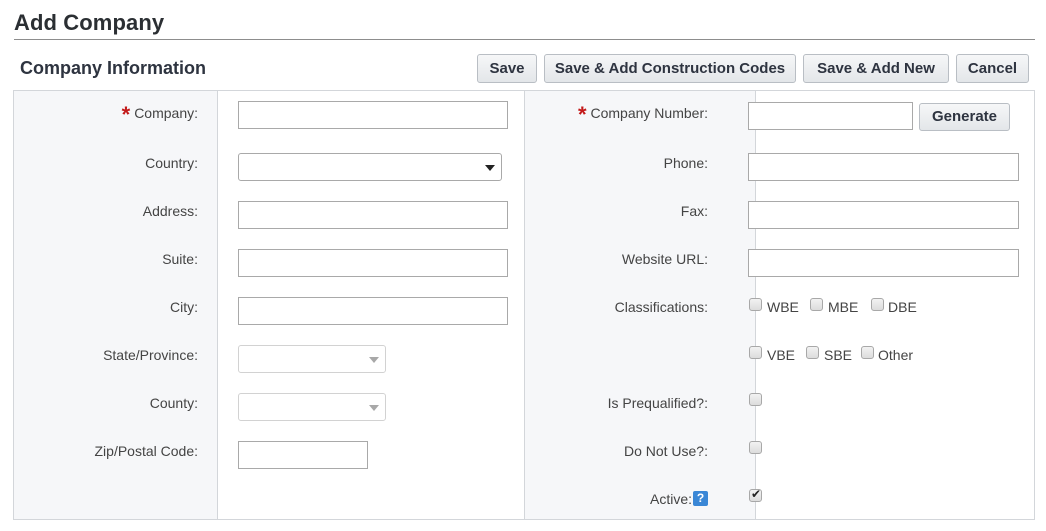 Image resolution: width=1046 pixels, height=531 pixels. Describe the element at coordinates (524, 39) in the screenshot. I see `title-divider` at that location.